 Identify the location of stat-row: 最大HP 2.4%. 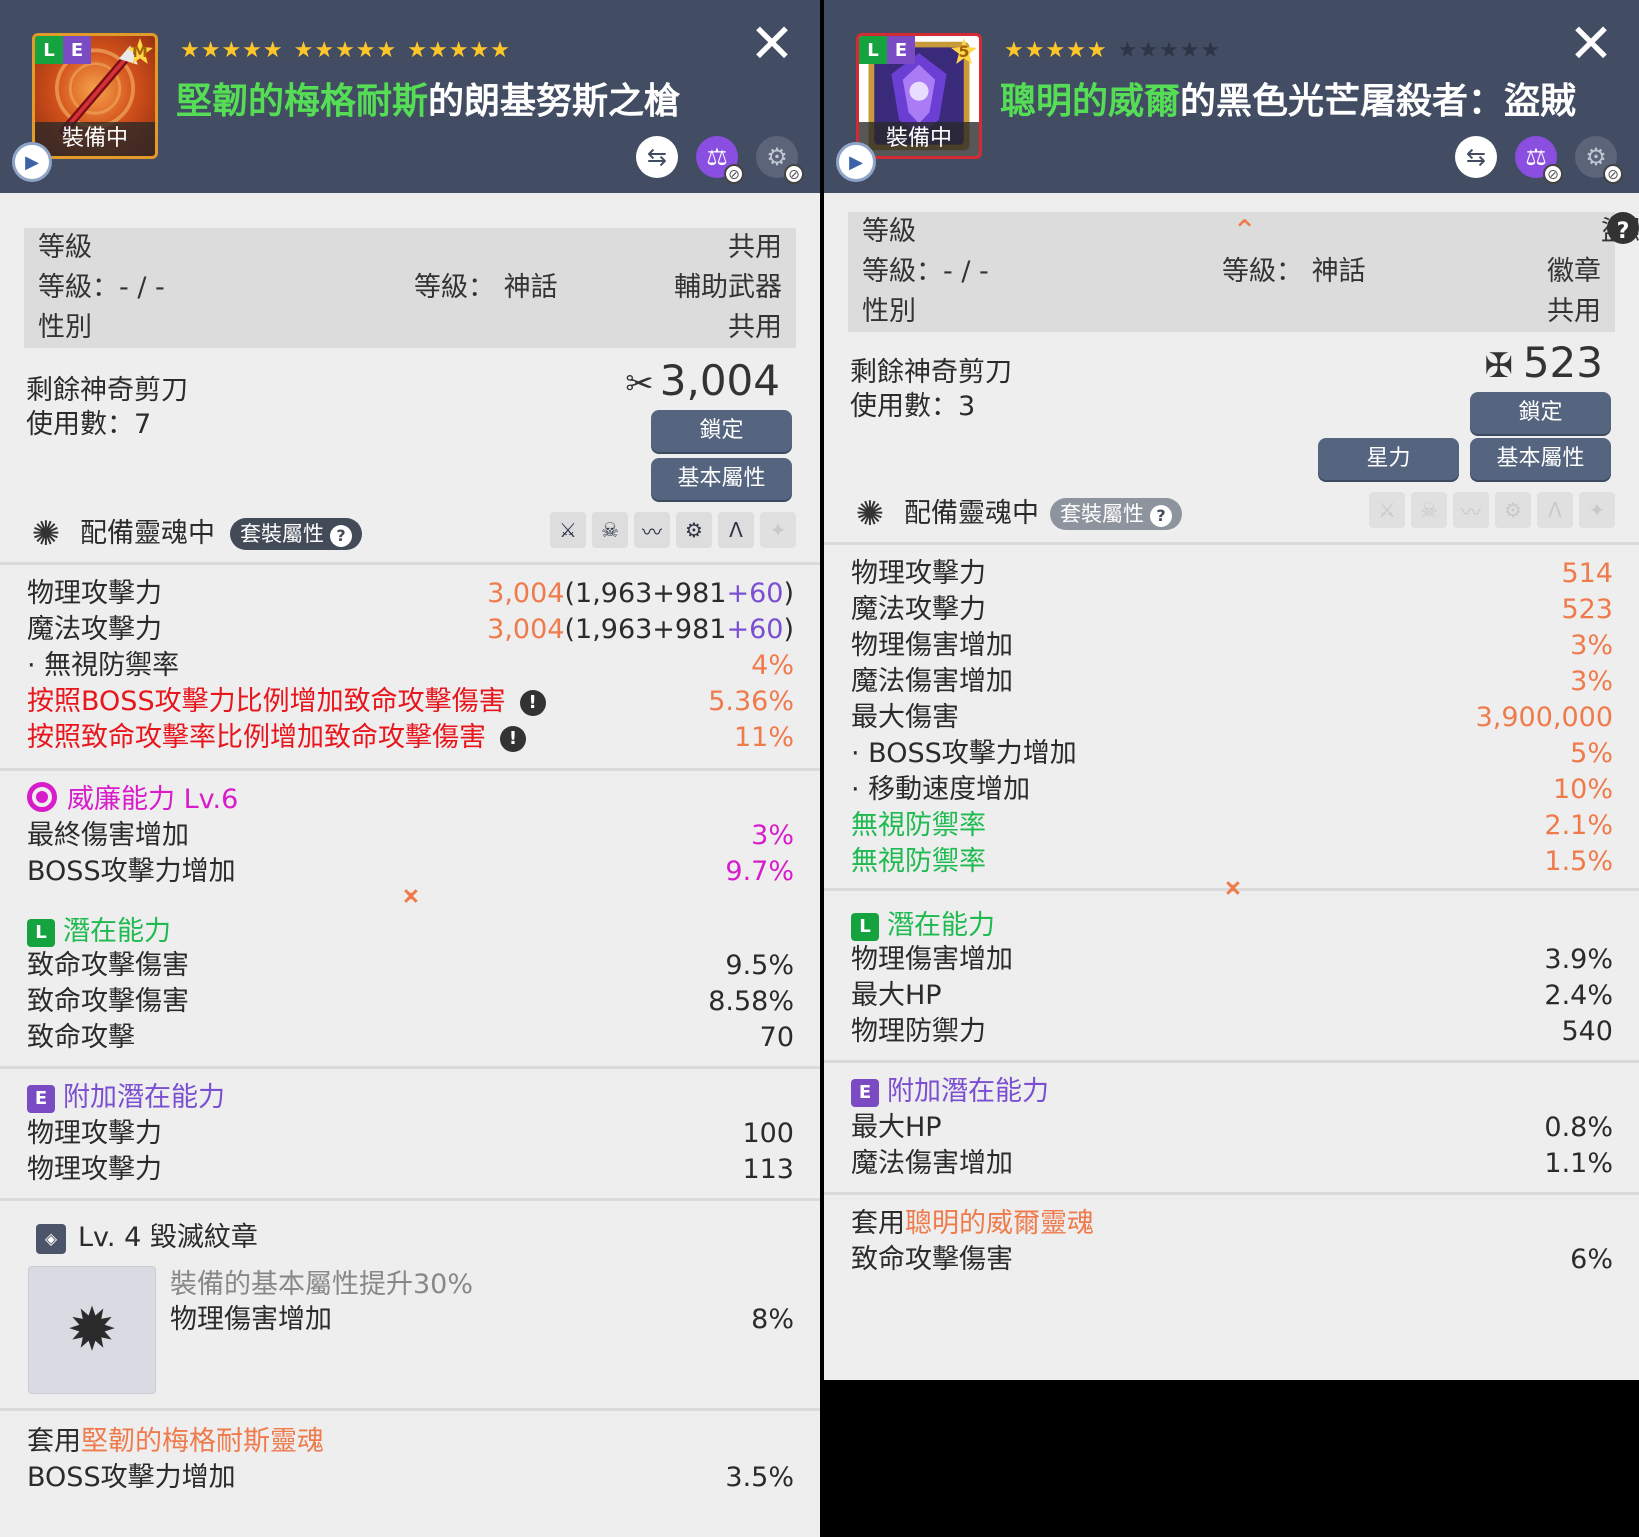
(1232, 995).